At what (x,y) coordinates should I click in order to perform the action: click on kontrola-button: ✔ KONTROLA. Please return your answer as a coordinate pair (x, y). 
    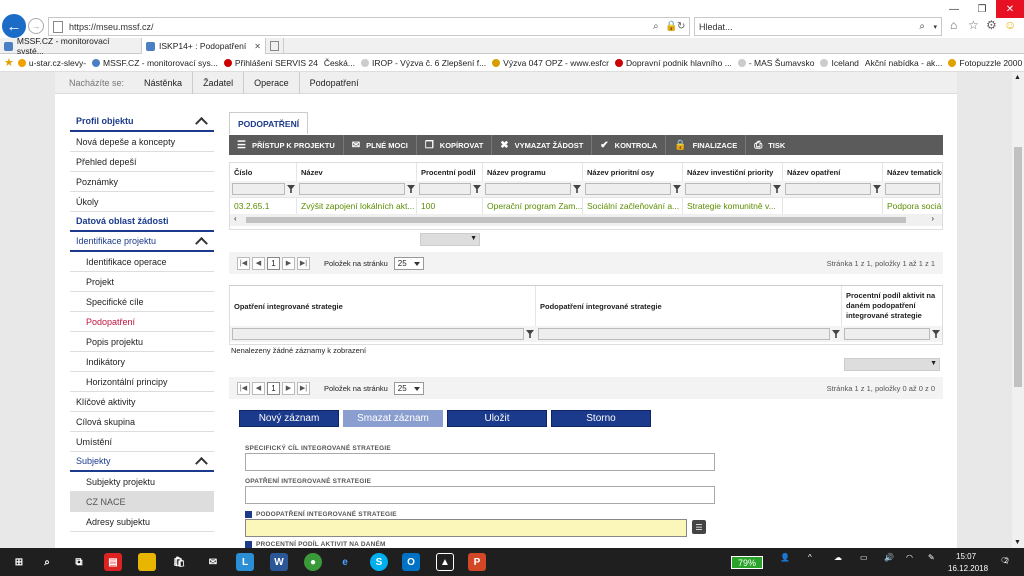
    Looking at the image, I should click on (629, 145).